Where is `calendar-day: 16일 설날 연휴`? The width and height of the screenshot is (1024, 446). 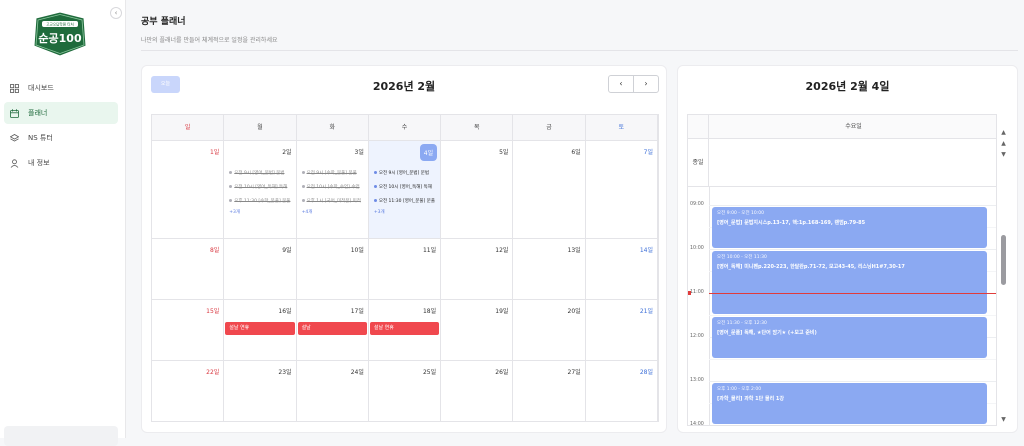
calendar-day: 16일 설날 연휴 is located at coordinates (260, 330).